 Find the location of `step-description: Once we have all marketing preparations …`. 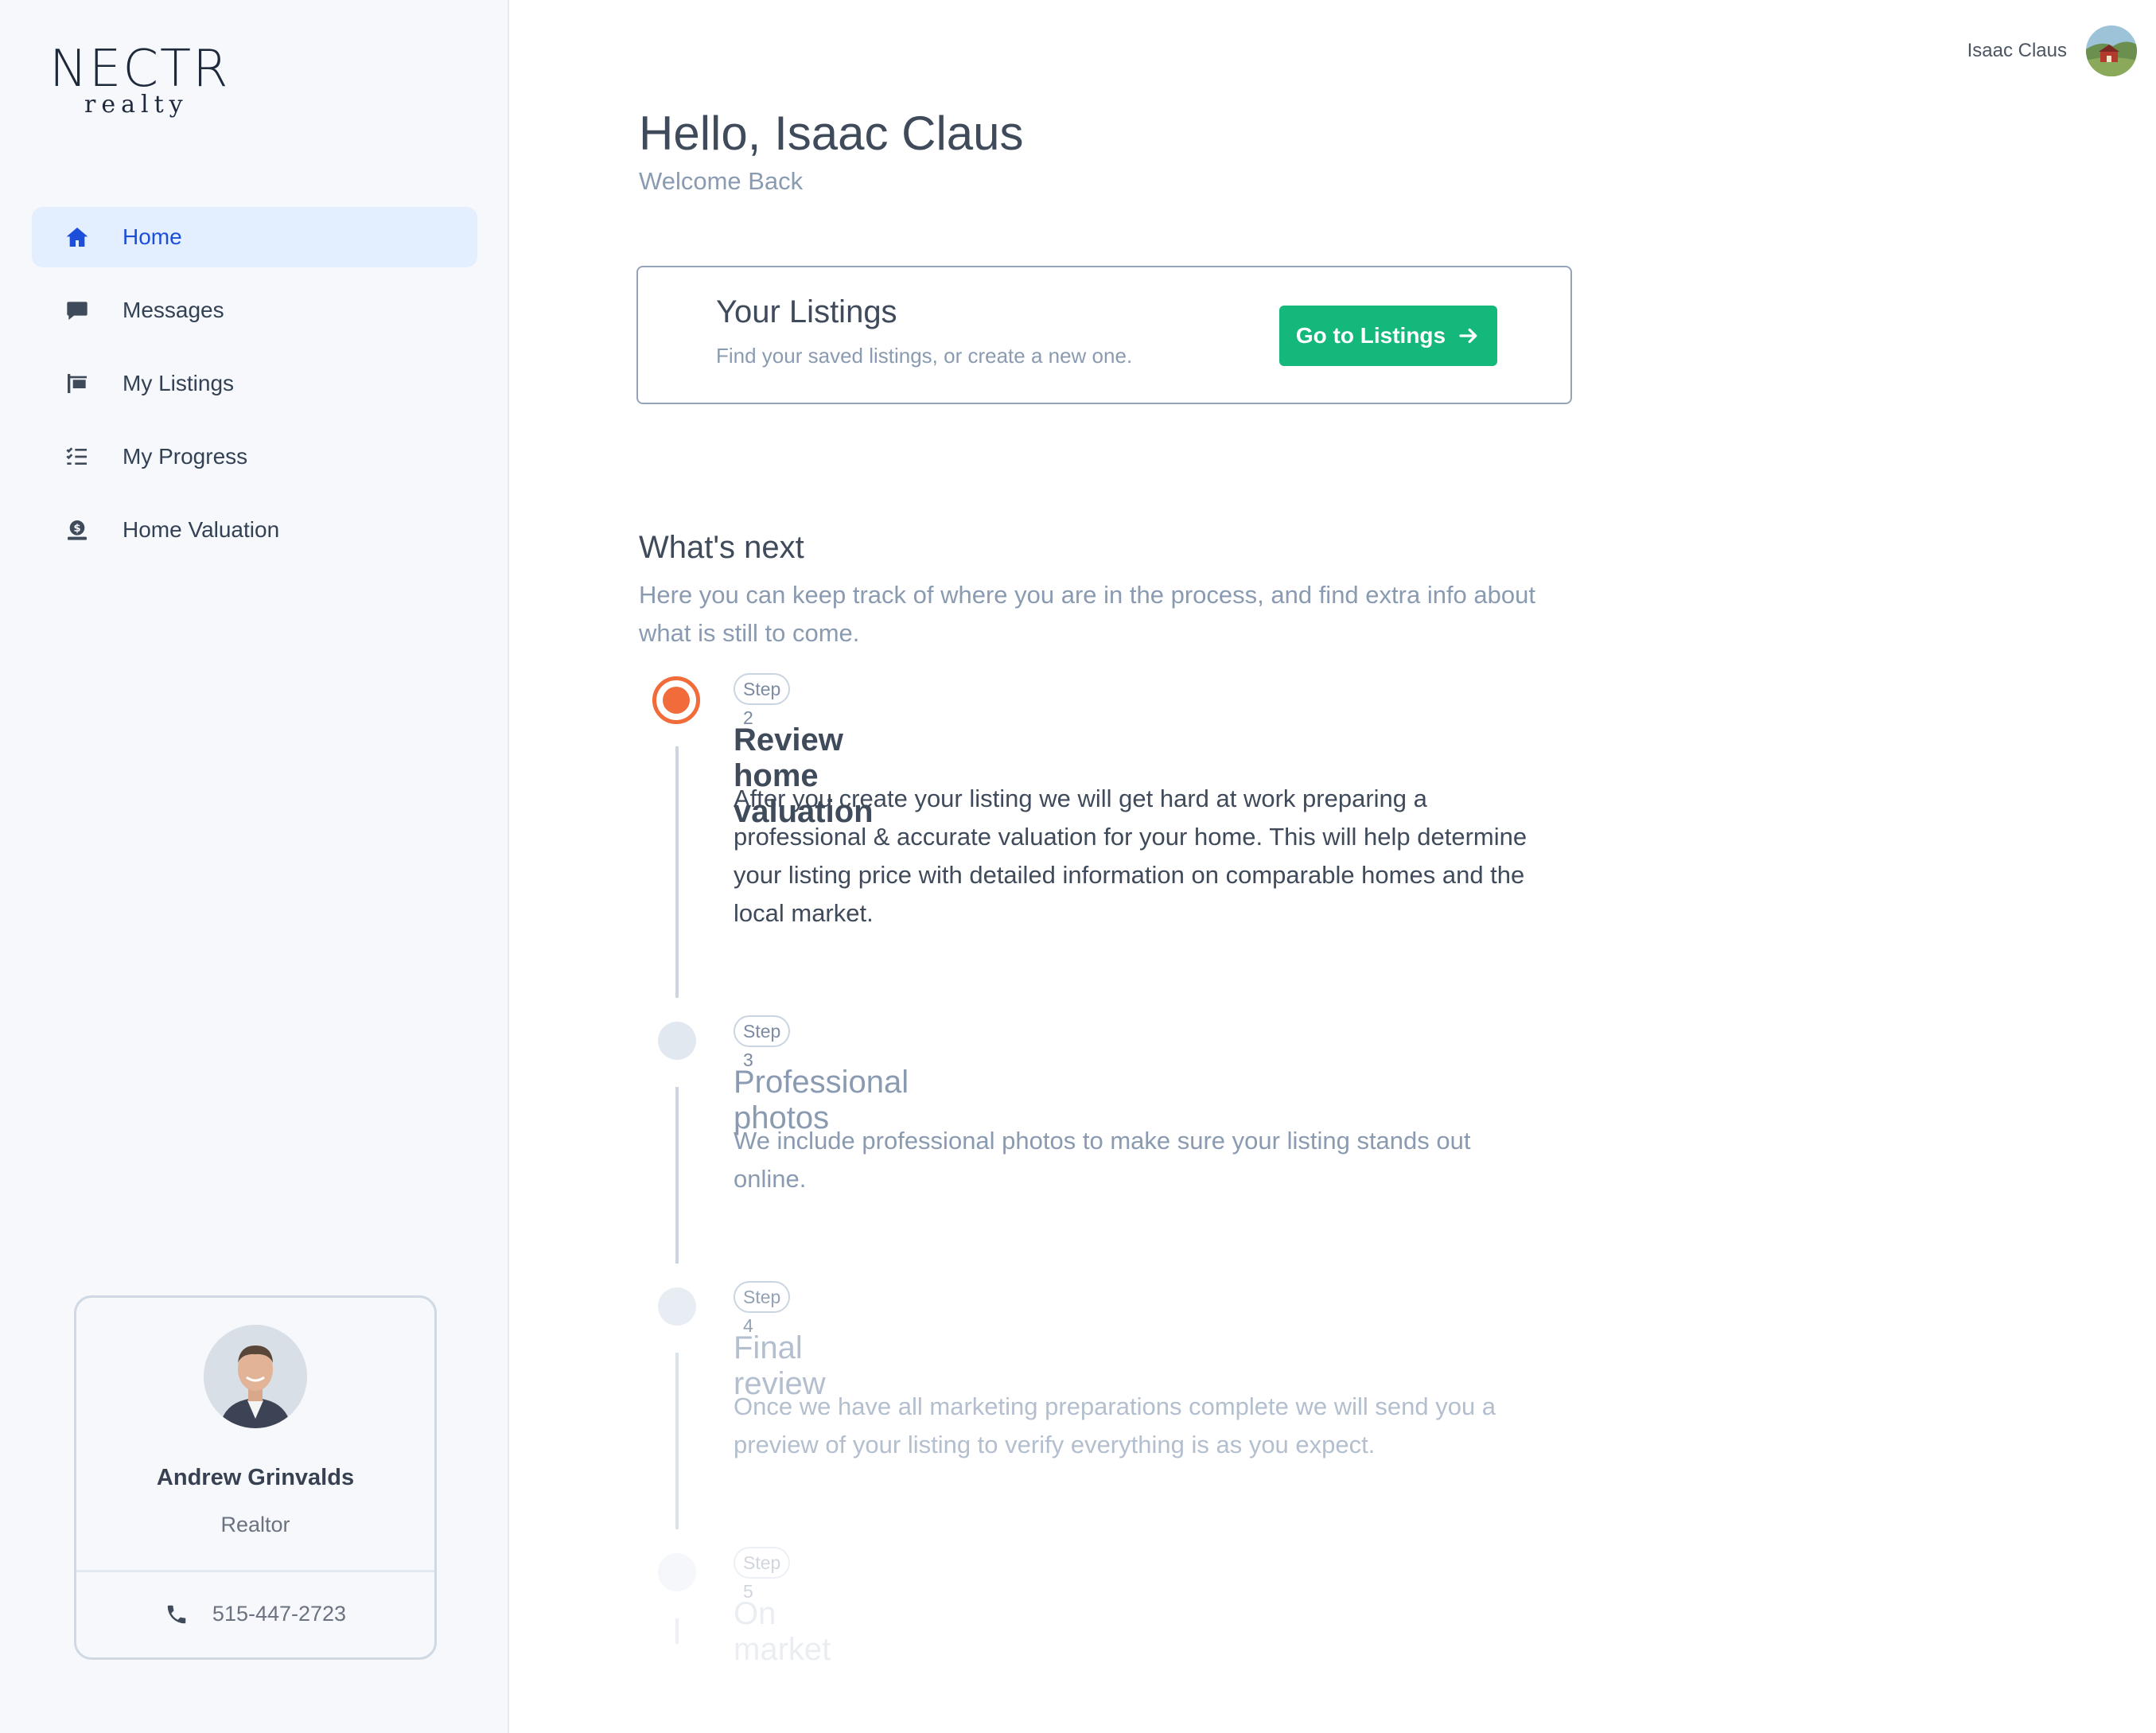

step-description: Once we have all marketing preparations … is located at coordinates (1115, 1425).